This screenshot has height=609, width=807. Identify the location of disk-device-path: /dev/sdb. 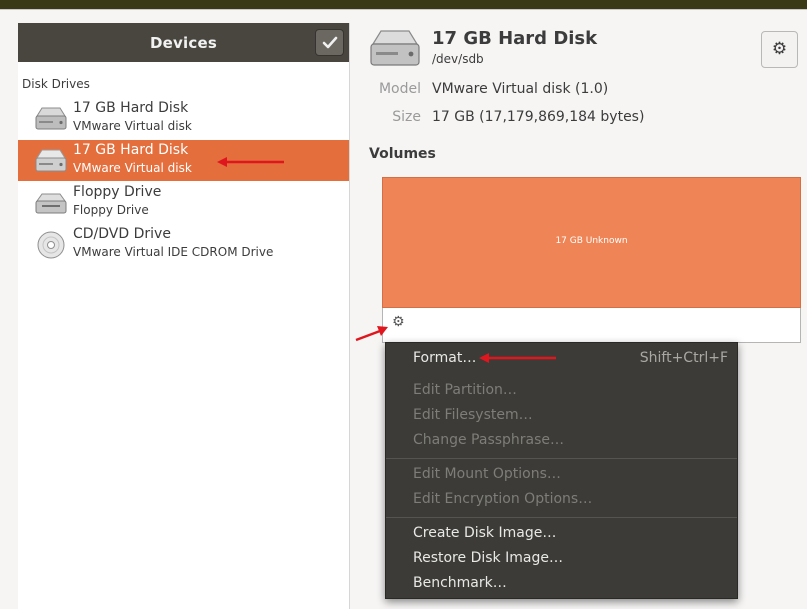
(458, 59).